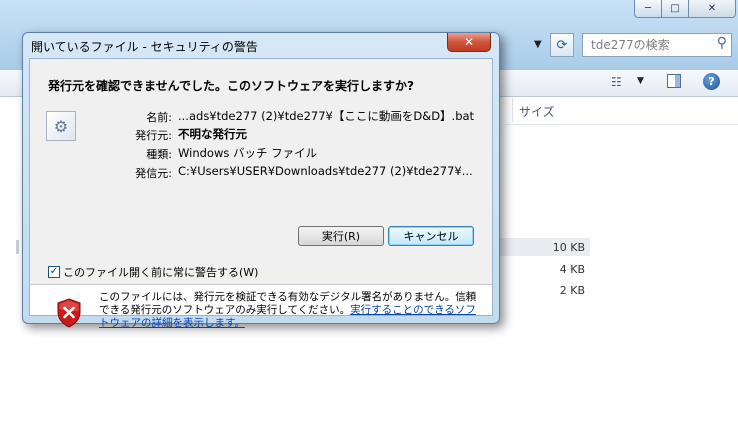  I want to click on search-icon: ⚲, so click(722, 43).